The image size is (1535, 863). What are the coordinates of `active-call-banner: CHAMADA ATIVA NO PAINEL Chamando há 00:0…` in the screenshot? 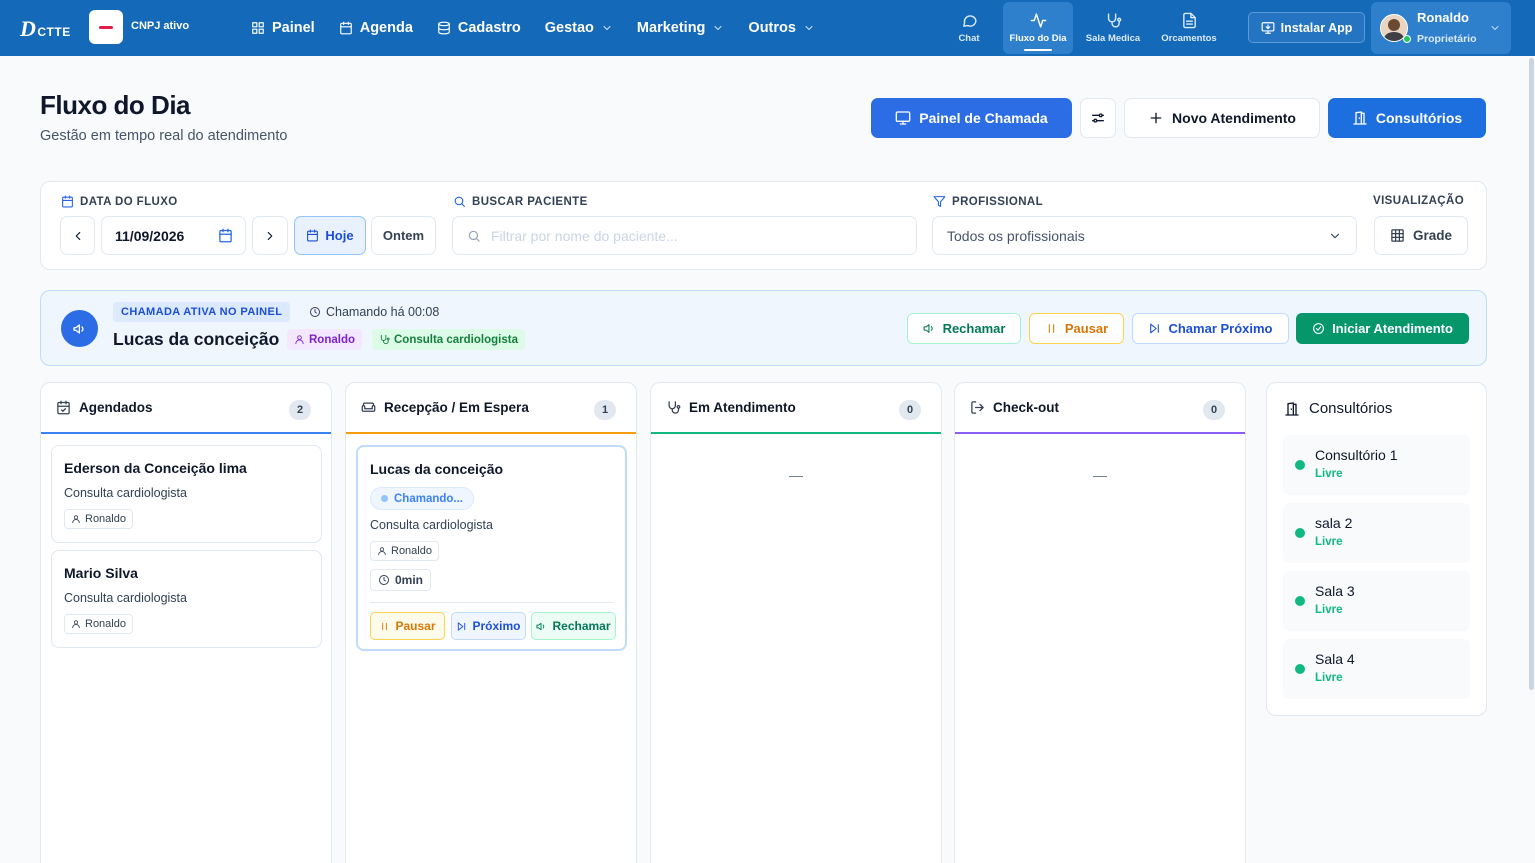 It's located at (763, 328).